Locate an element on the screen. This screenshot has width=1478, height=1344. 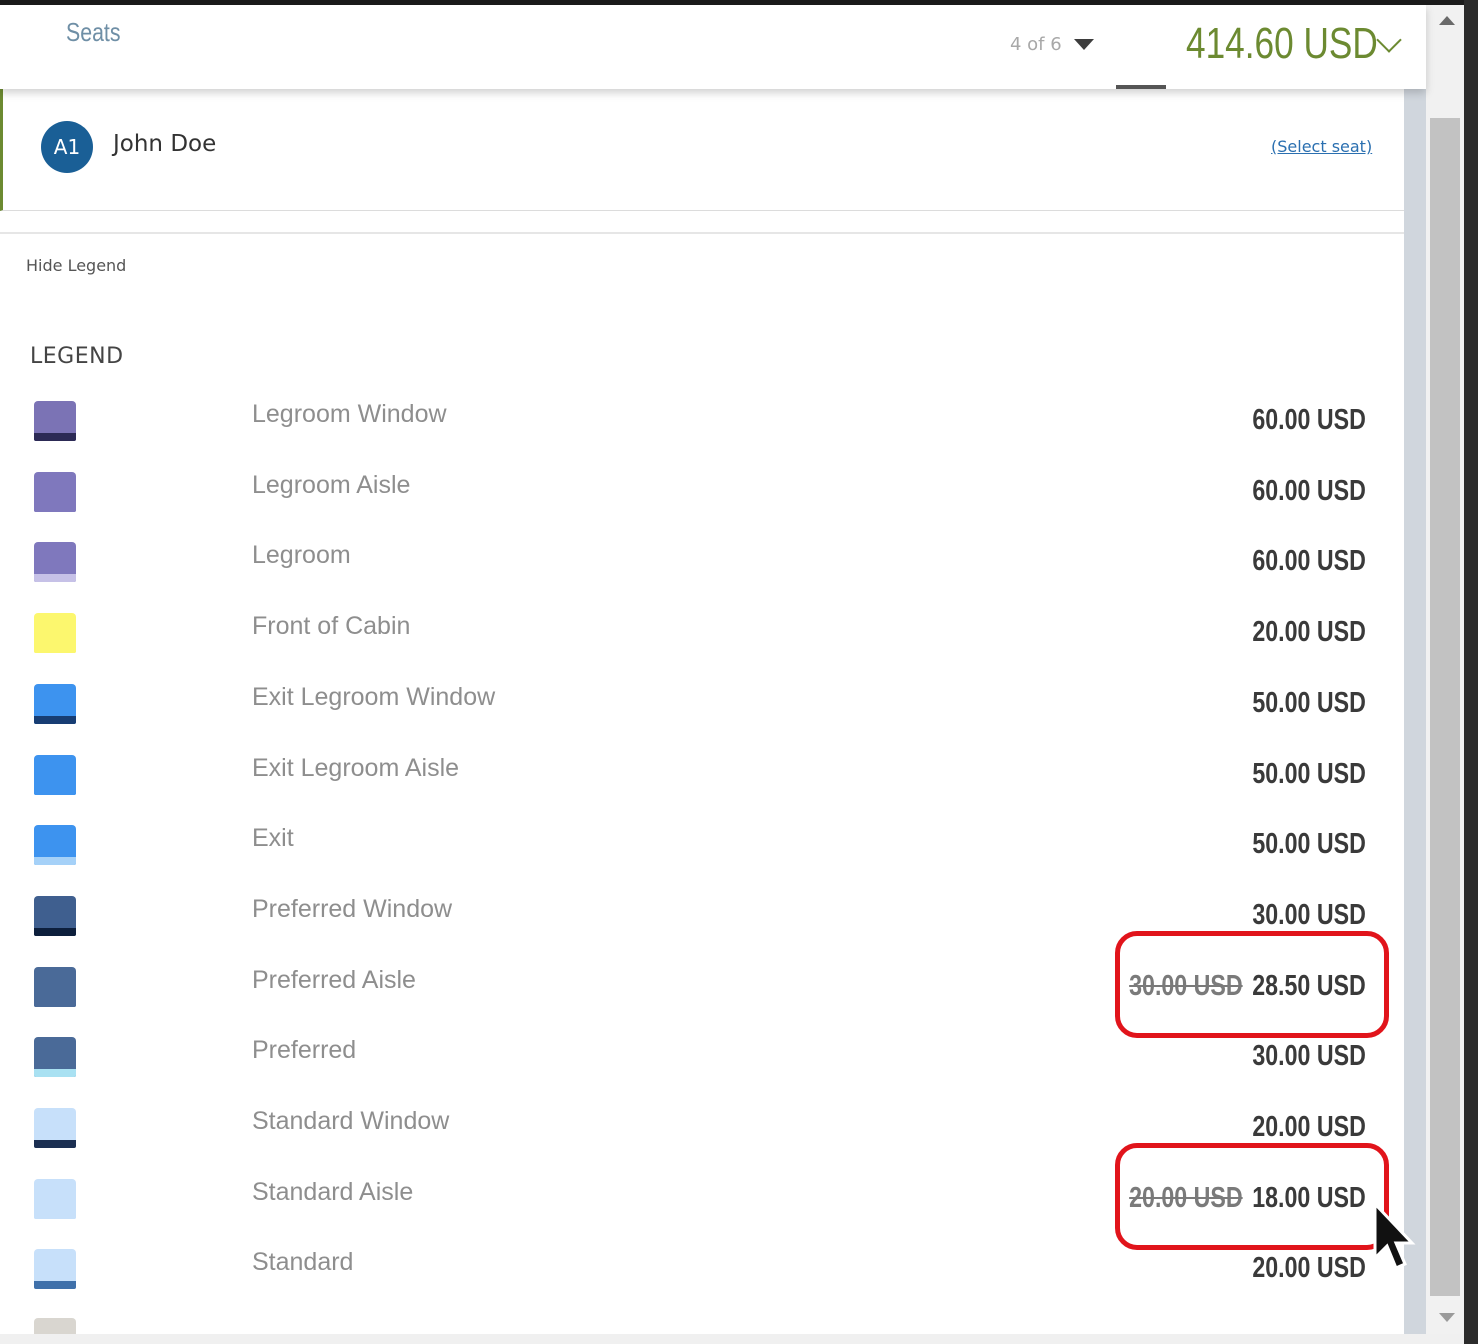
seats-header: Seats 4 of 6 414.60 USD is located at coordinates (713, 47).